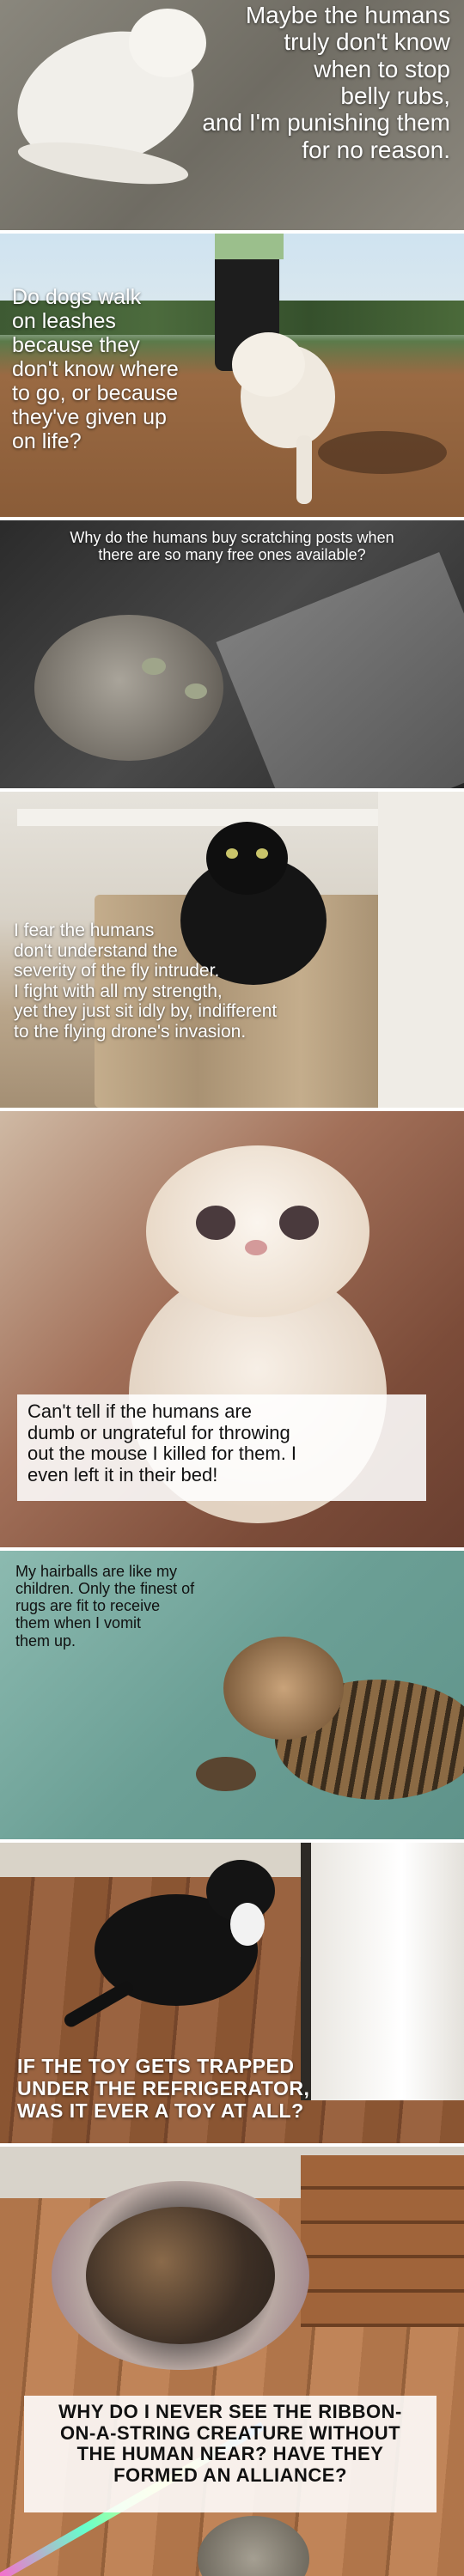  I want to click on caption-line: for no reason., so click(376, 149).